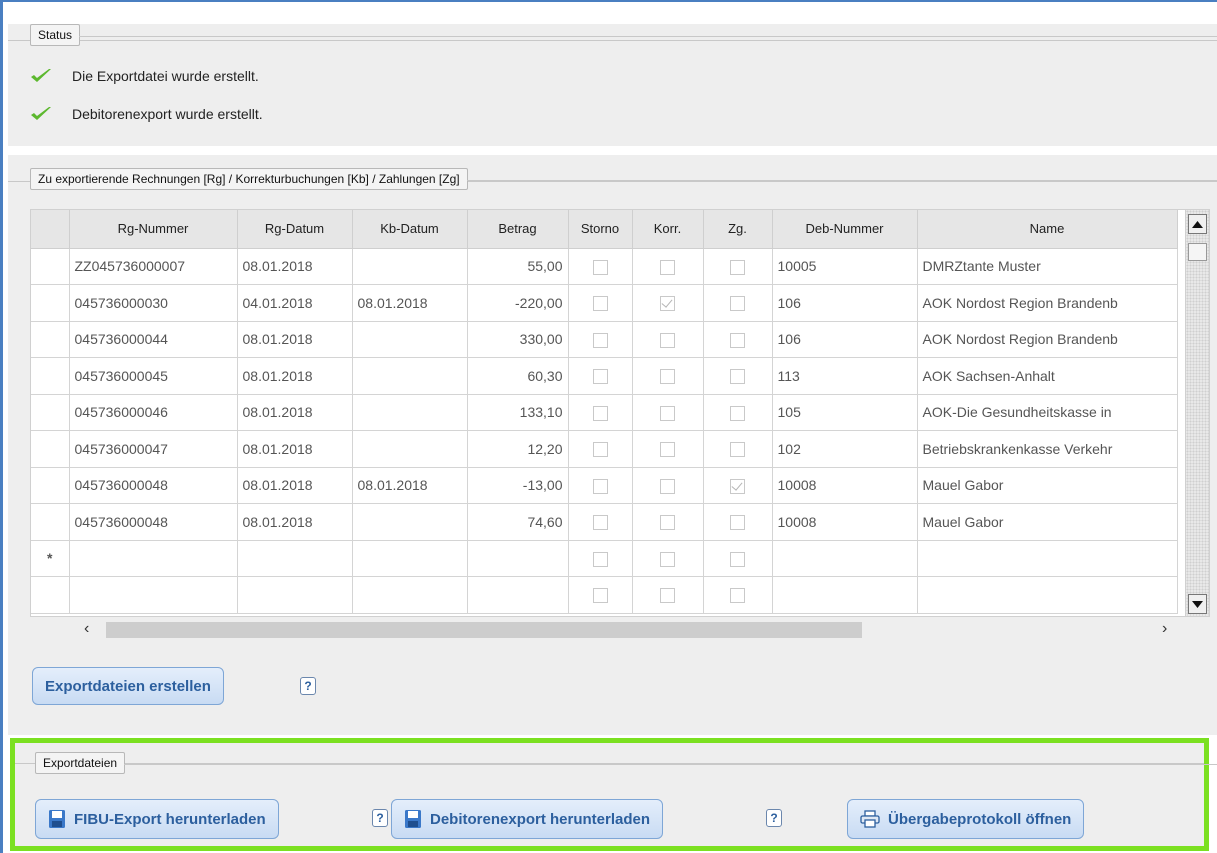 This screenshot has height=853, width=1217. Describe the element at coordinates (518, 376) in the screenshot. I see `cell-betrag: 60,30` at that location.